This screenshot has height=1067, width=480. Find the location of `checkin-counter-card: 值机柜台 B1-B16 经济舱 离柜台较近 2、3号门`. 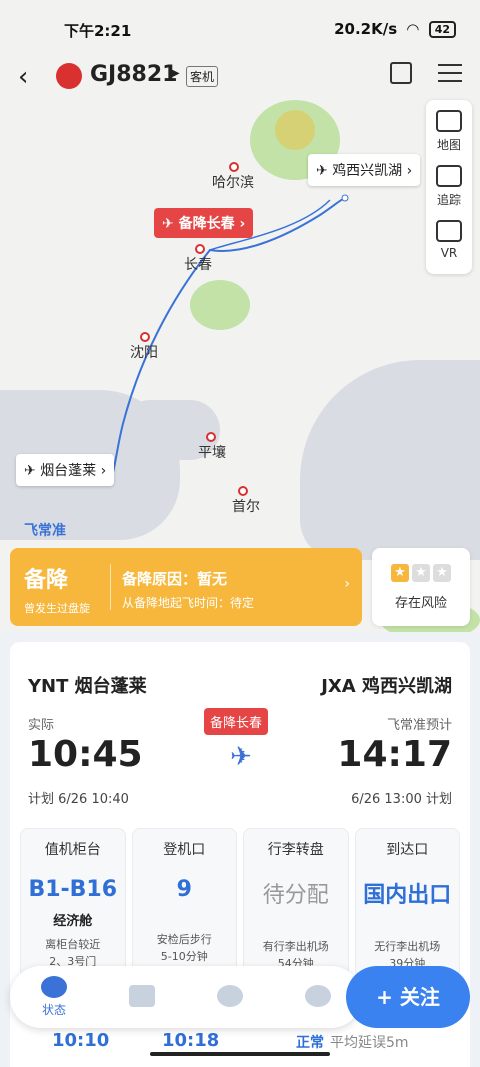

checkin-counter-card: 值机柜台 B1-B16 经济舱 离柜台较近 2、3号门 is located at coordinates (73, 903).